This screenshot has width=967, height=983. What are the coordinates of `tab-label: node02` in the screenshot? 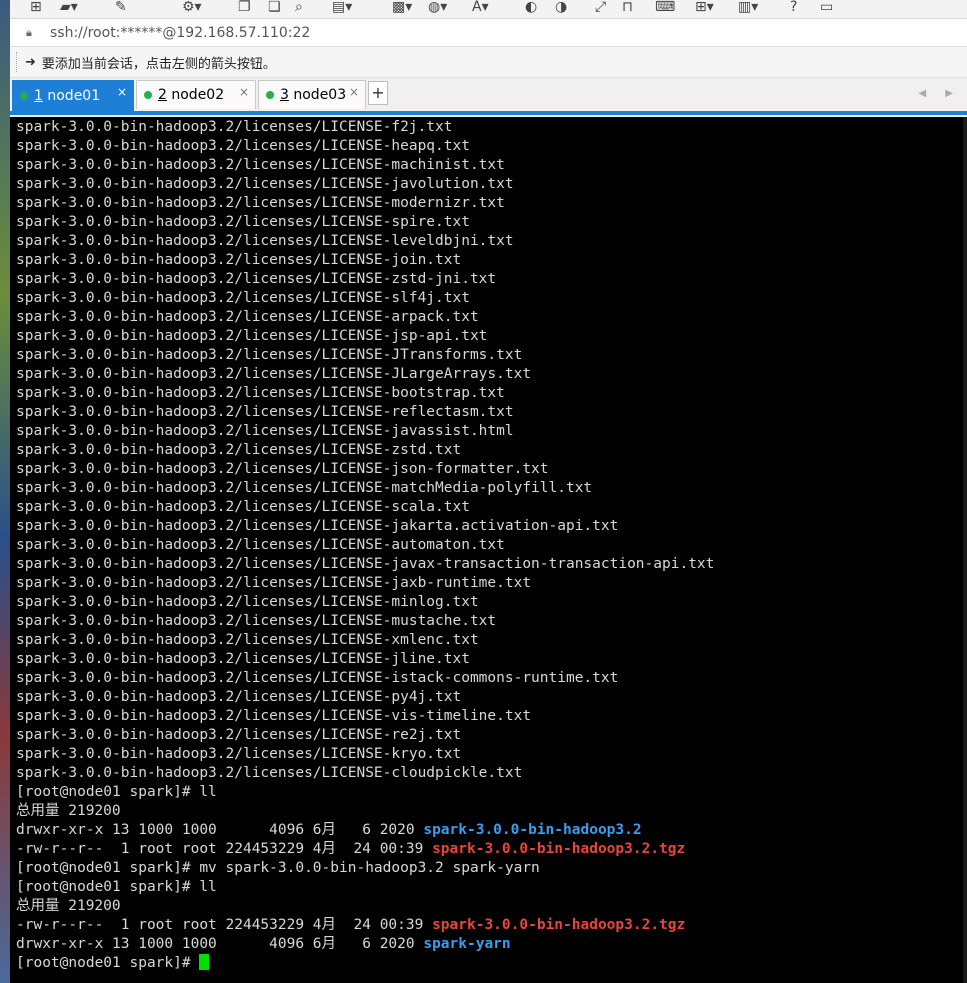 It's located at (195, 95).